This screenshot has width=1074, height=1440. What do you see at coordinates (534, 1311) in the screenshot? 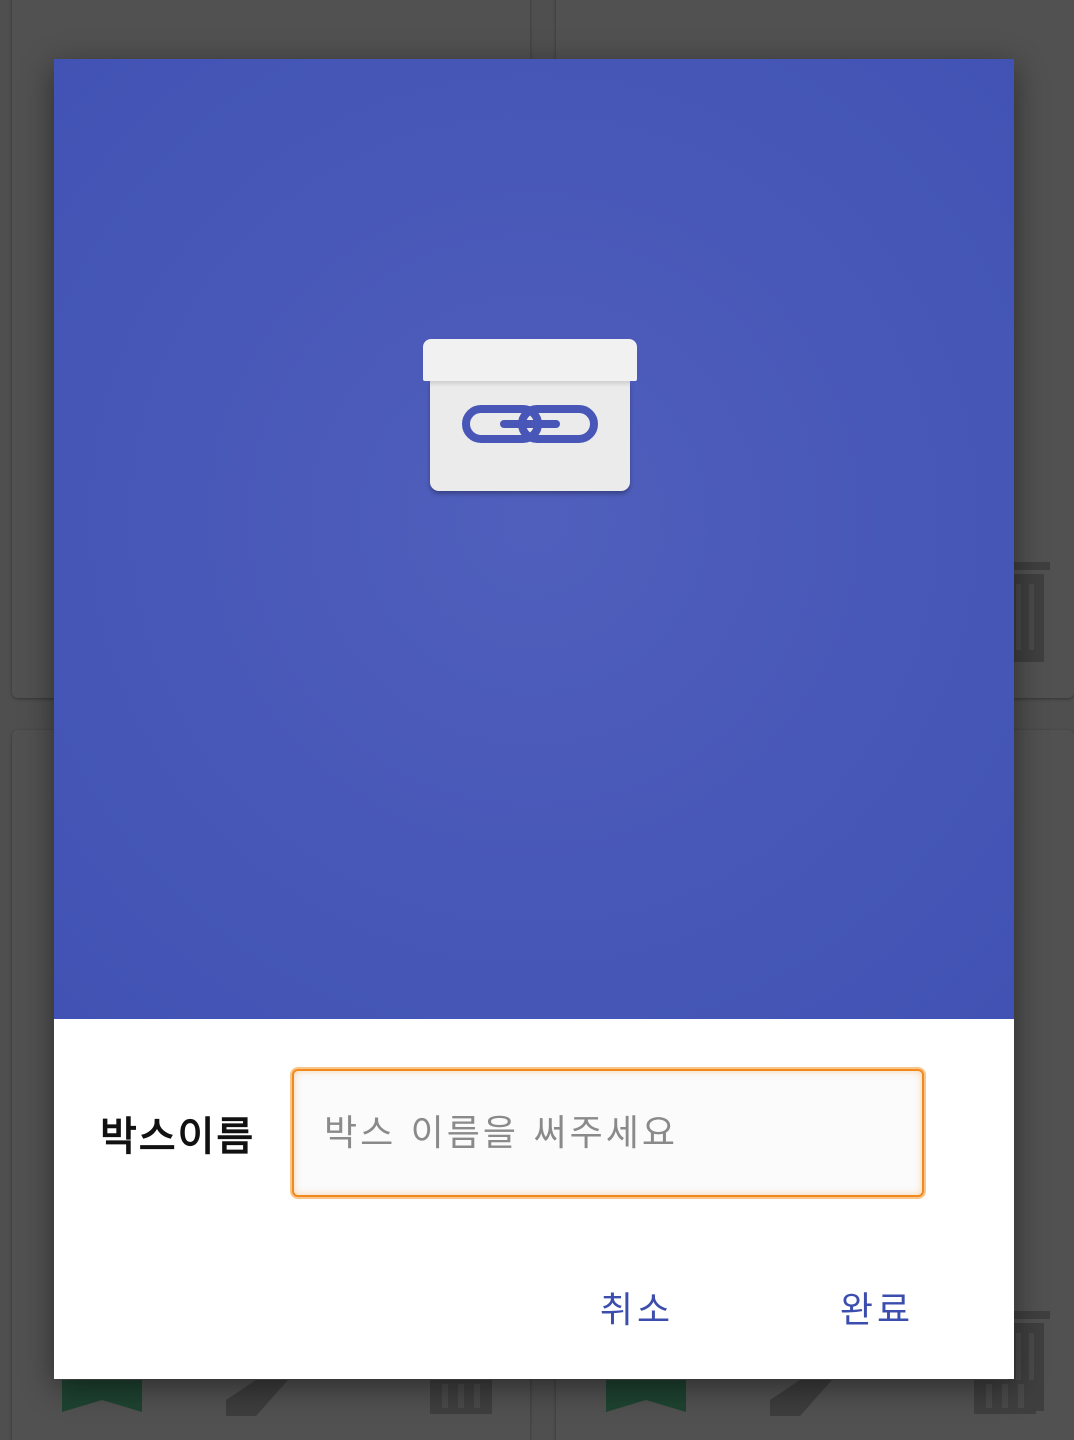
I see `dialog-actions: 취소 완료` at bounding box center [534, 1311].